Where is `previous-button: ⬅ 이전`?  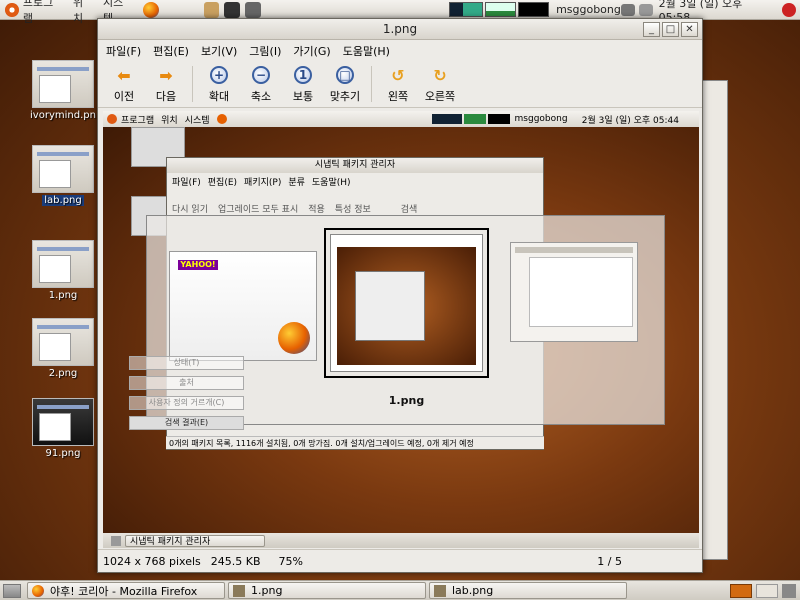
previous-button: ⬅ 이전 is located at coordinates (124, 83).